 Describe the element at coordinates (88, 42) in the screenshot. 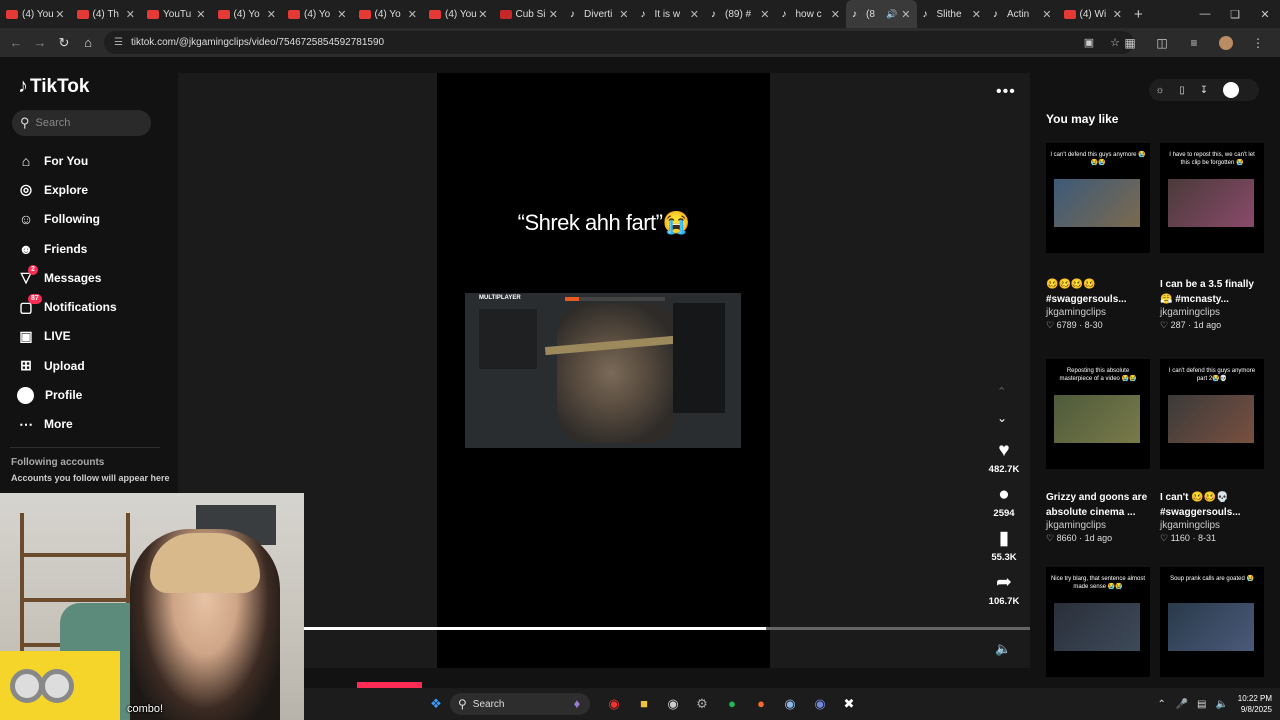

I see `home-browser-icon: ⌂` at that location.